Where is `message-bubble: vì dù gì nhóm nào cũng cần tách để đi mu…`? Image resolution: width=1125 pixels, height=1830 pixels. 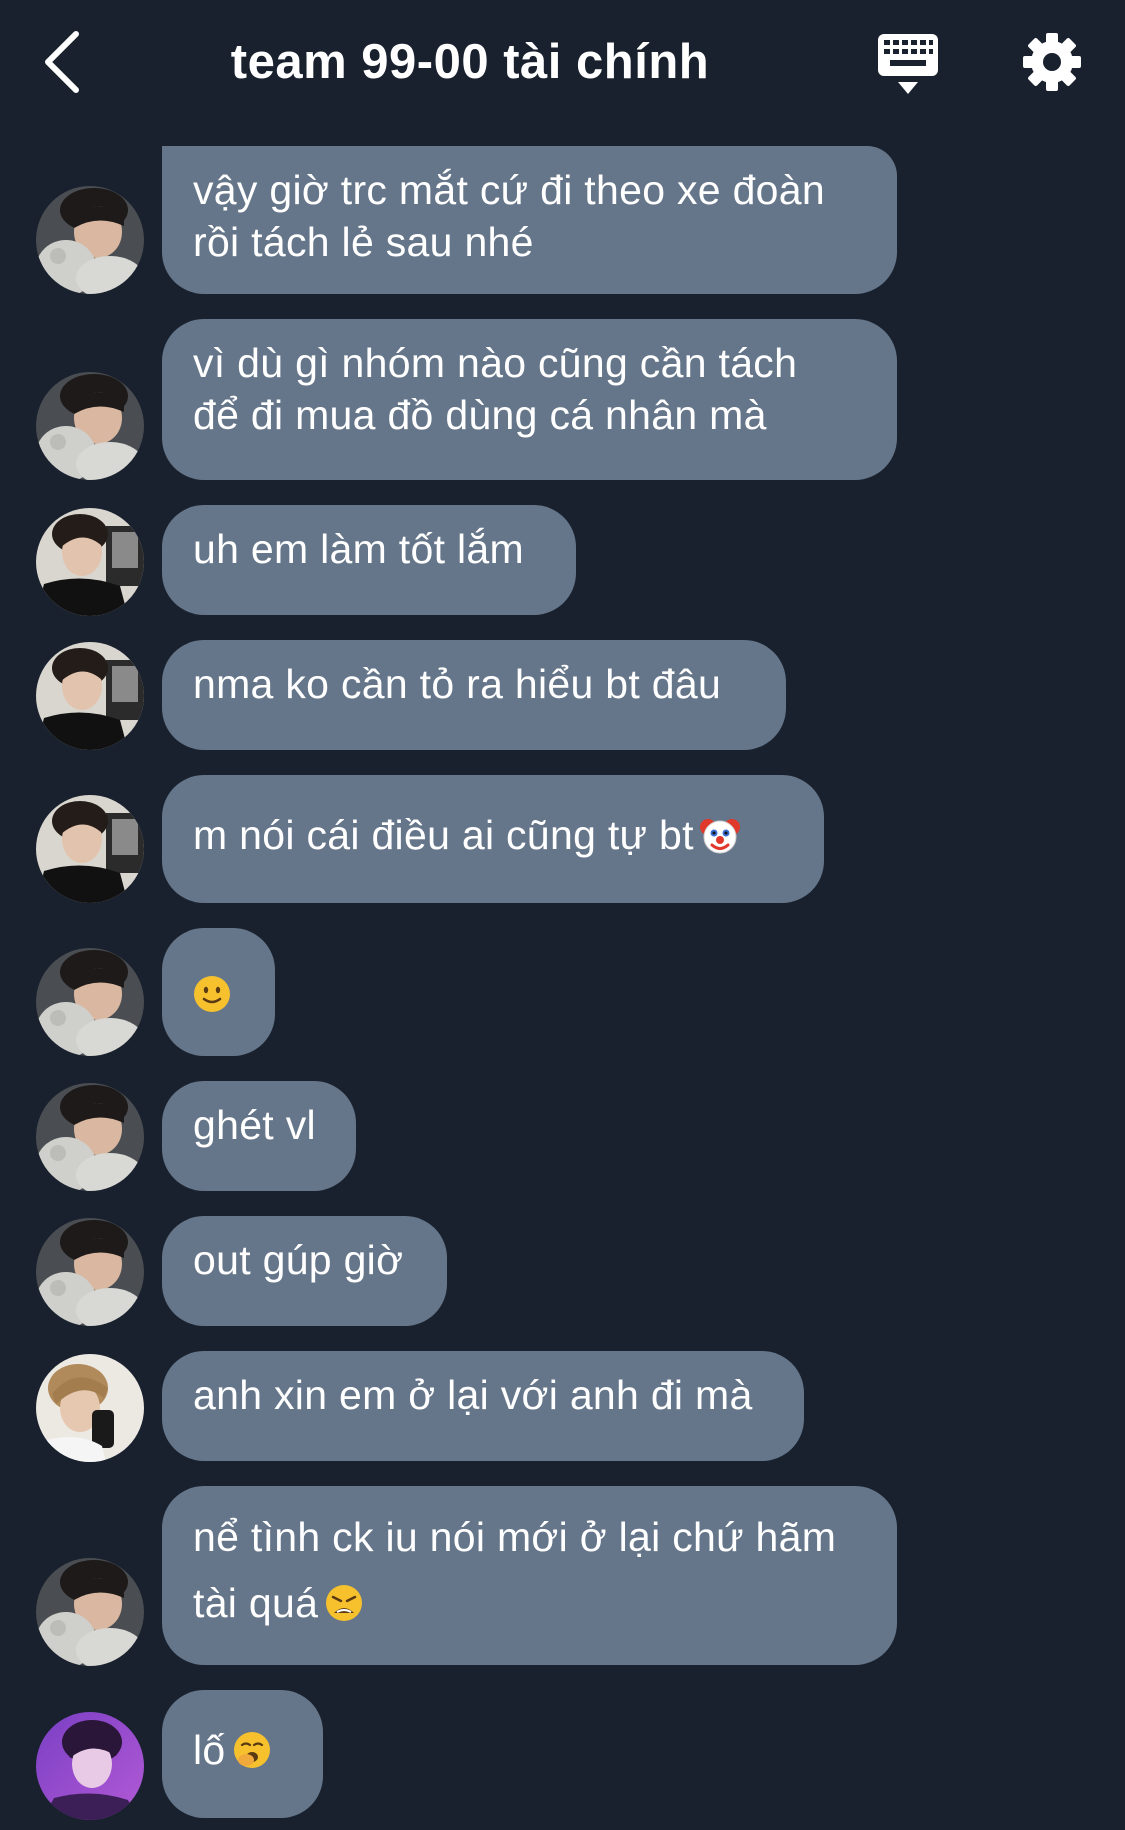 message-bubble: vì dù gì nhóm nào cũng cần tách để đi mu… is located at coordinates (529, 399).